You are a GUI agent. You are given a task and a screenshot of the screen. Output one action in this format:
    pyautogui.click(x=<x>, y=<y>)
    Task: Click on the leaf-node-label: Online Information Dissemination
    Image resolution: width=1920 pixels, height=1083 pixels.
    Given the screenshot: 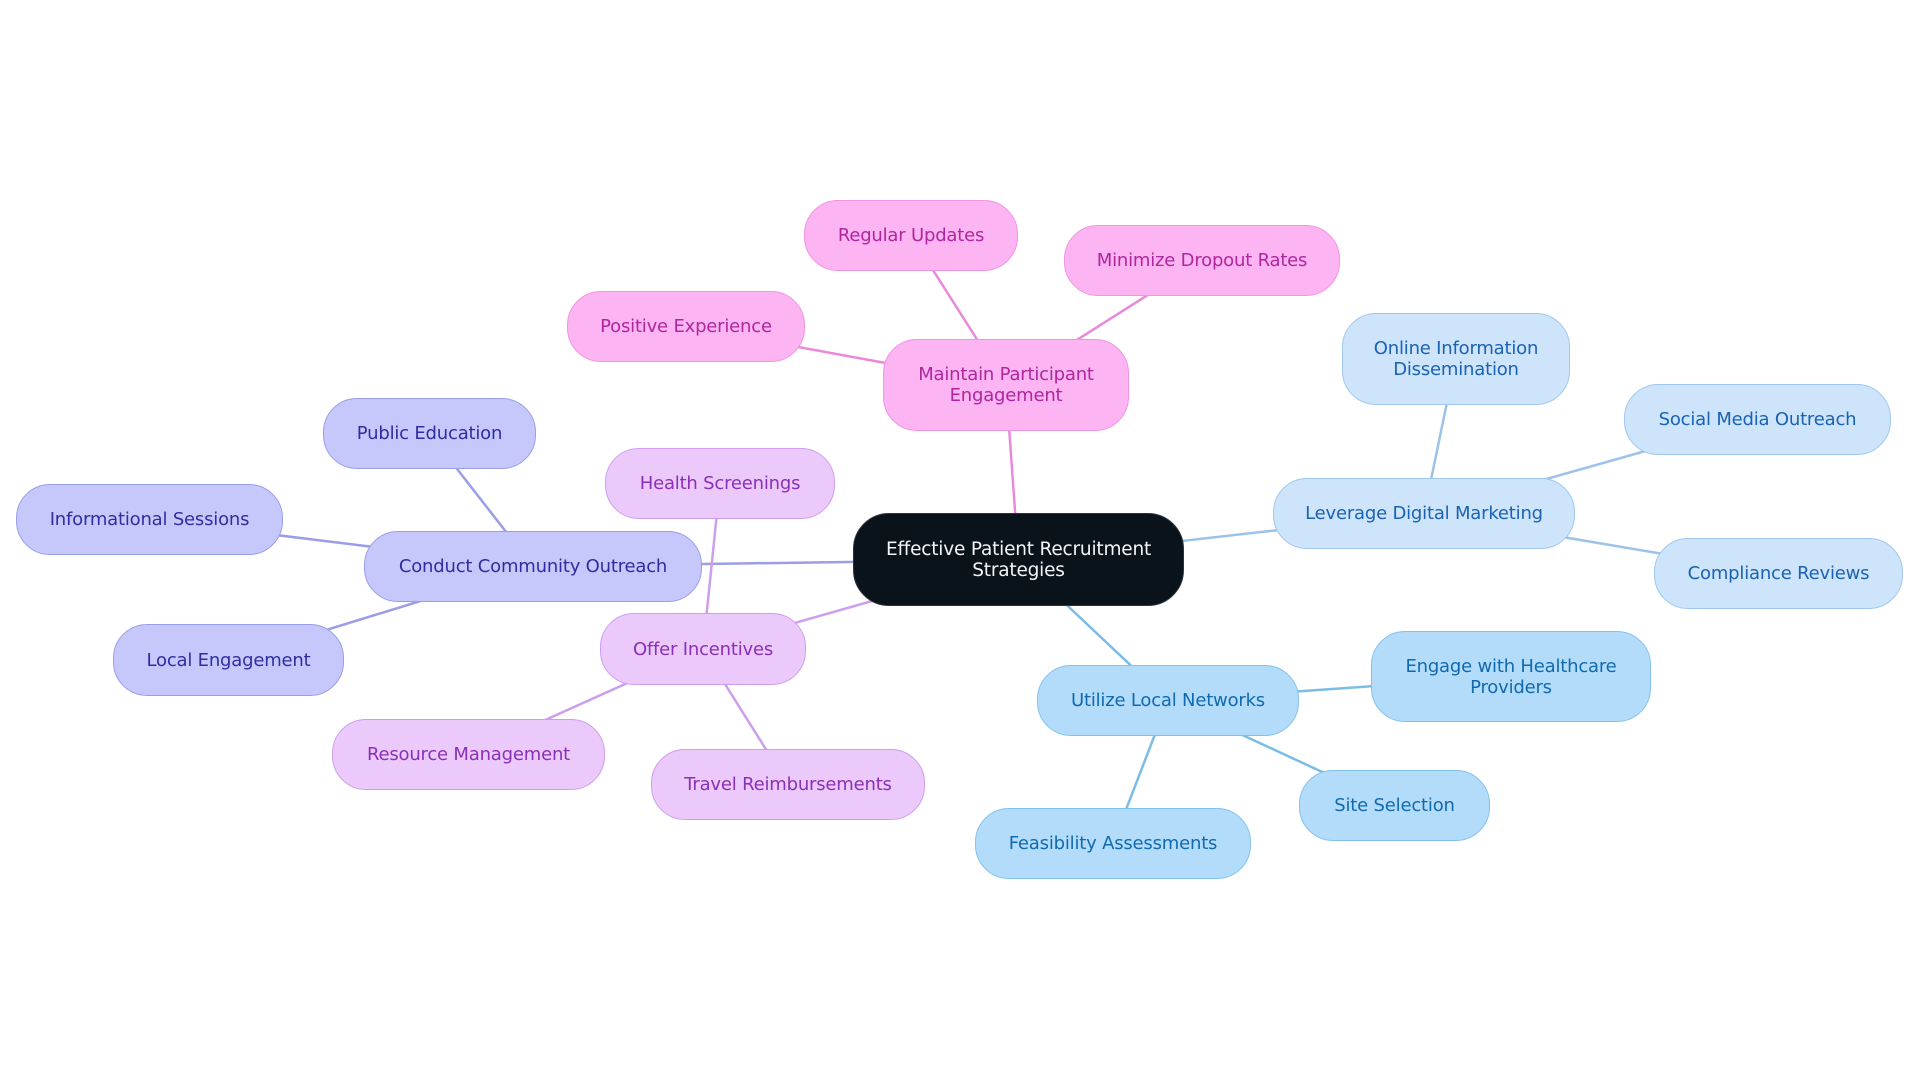 What is the action you would take?
    pyautogui.click(x=1456, y=359)
    